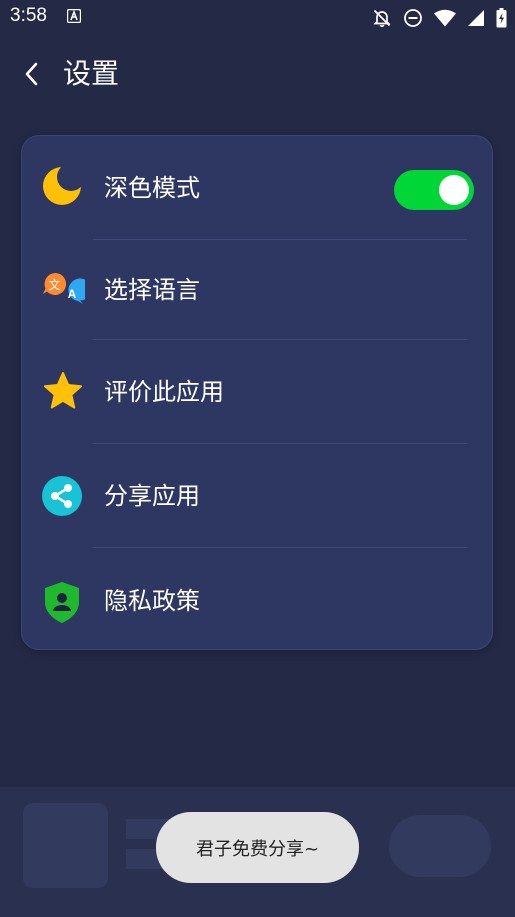  What do you see at coordinates (152, 496) in the screenshot?
I see `share-app-label: 分享应用` at bounding box center [152, 496].